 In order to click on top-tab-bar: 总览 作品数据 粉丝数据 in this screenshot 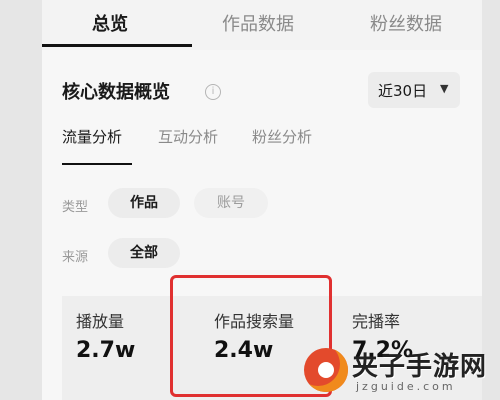, I will do `click(262, 25)`.